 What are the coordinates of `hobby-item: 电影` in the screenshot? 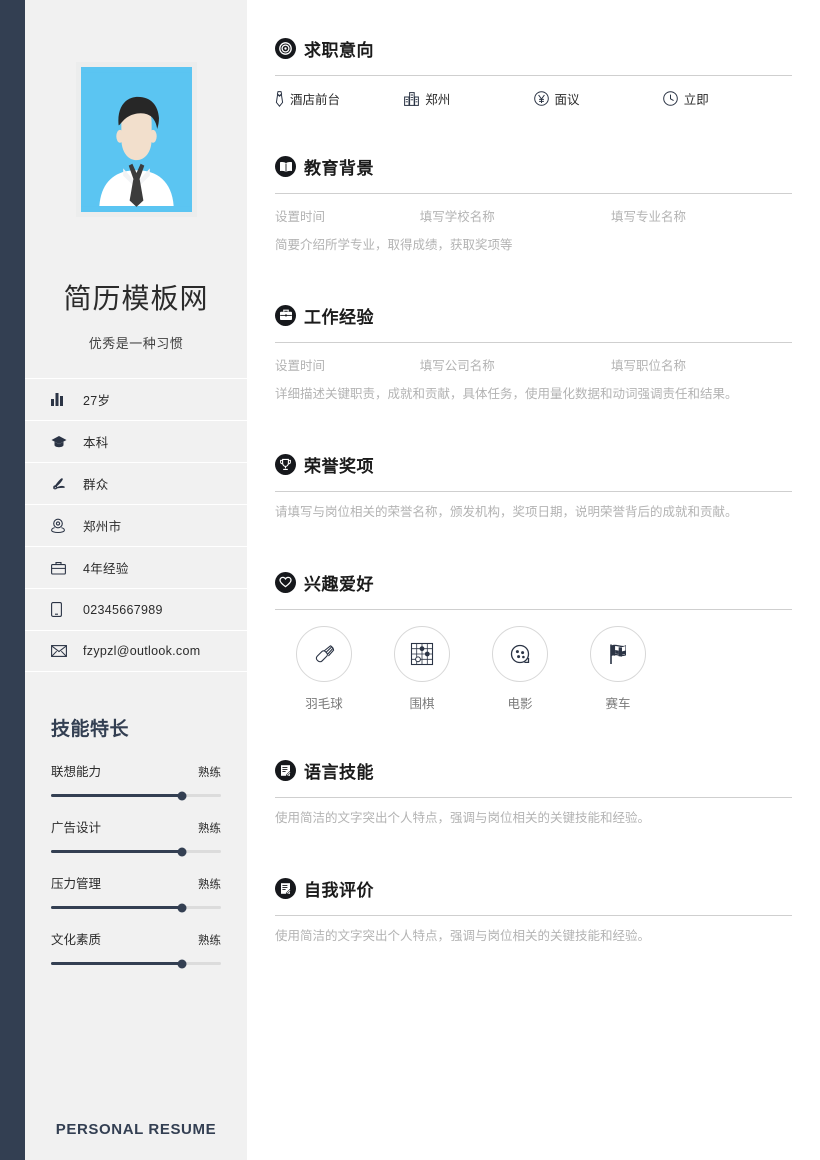 It's located at (520, 668).